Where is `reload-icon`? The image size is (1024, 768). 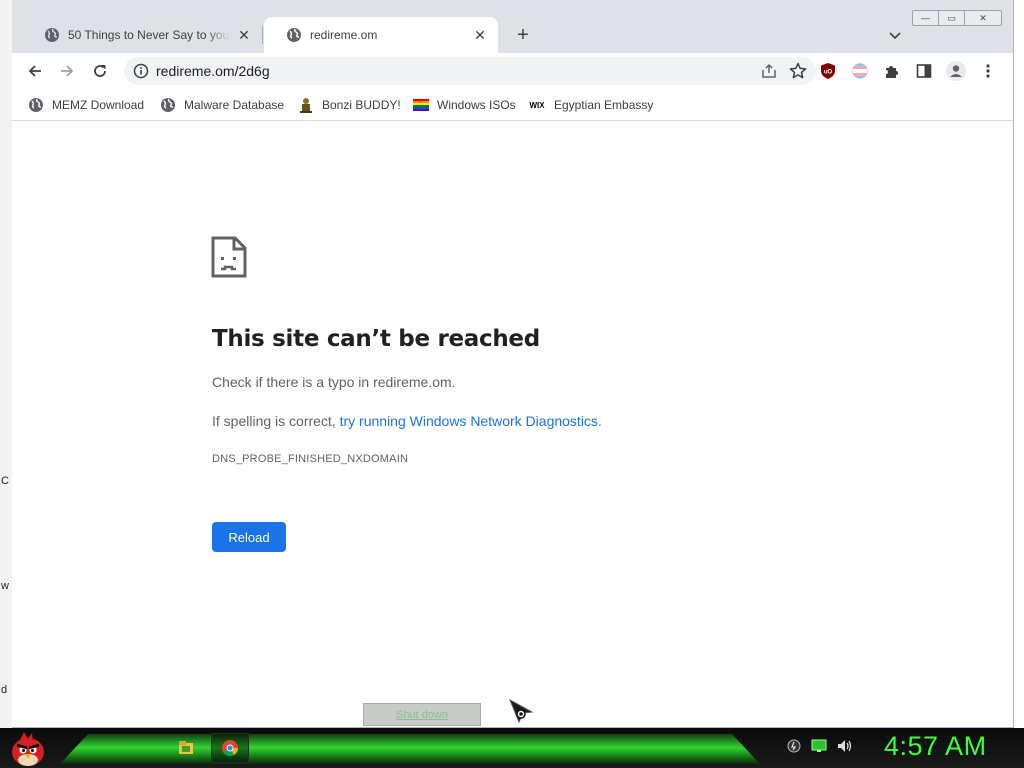 reload-icon is located at coordinates (100, 71).